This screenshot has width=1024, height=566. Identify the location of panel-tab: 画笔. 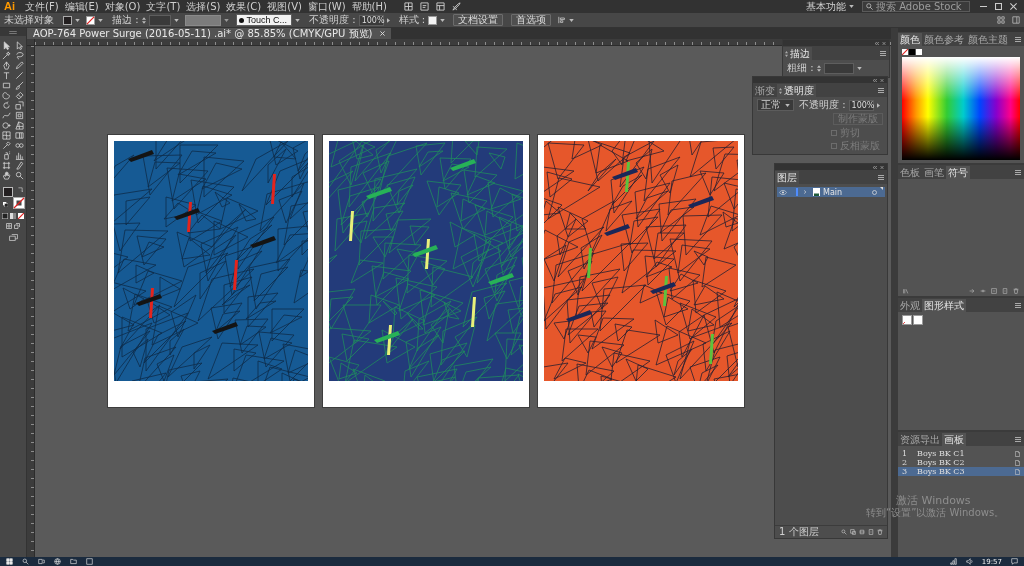
(934, 172).